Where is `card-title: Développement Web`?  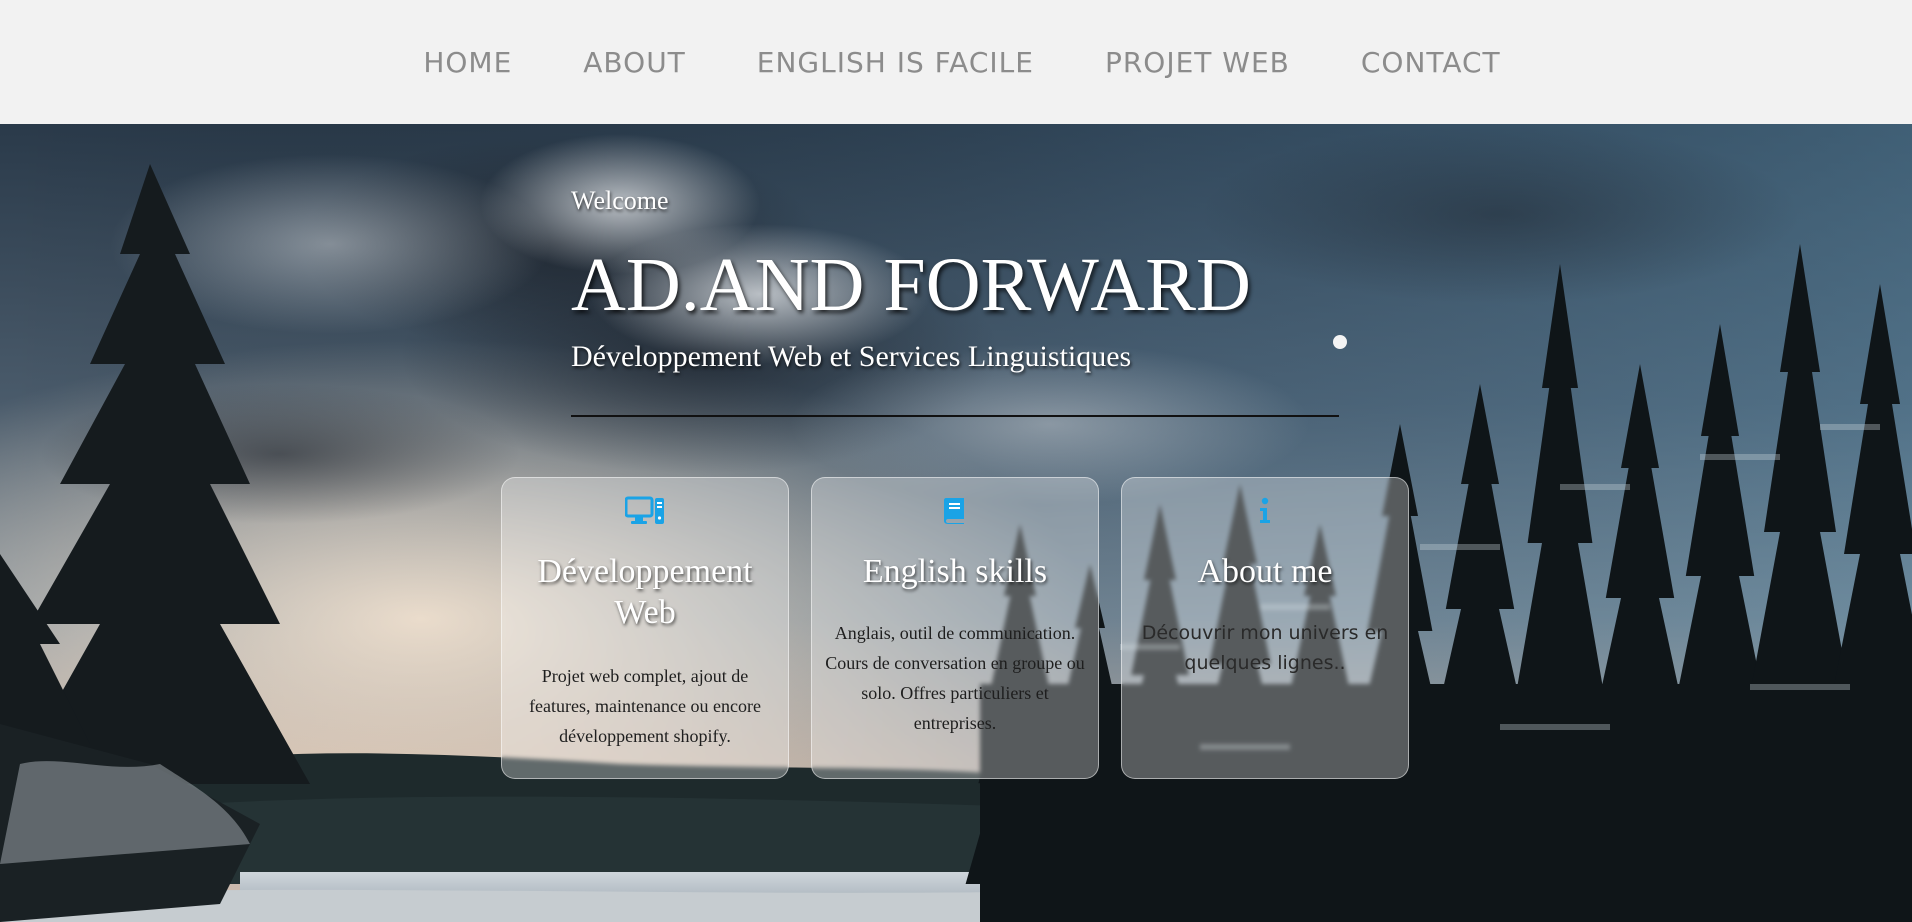 card-title: Développement Web is located at coordinates (645, 592).